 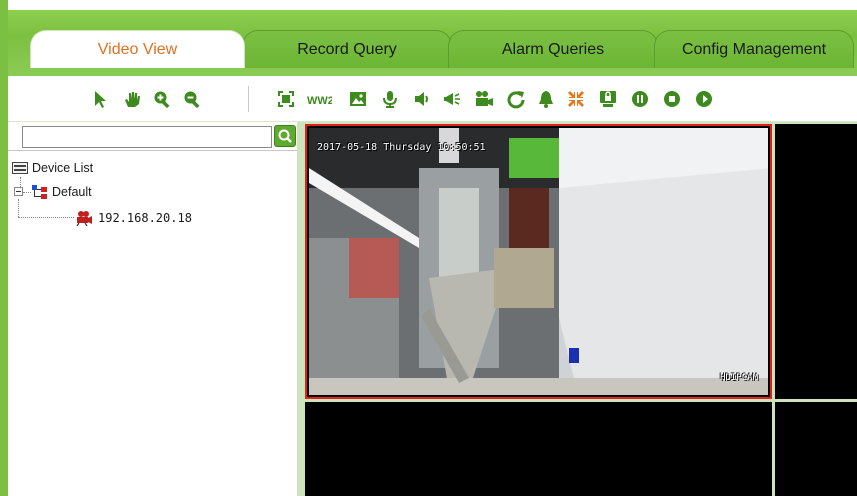 I want to click on tab-alarm-queries: Alarm Queries, so click(x=553, y=49).